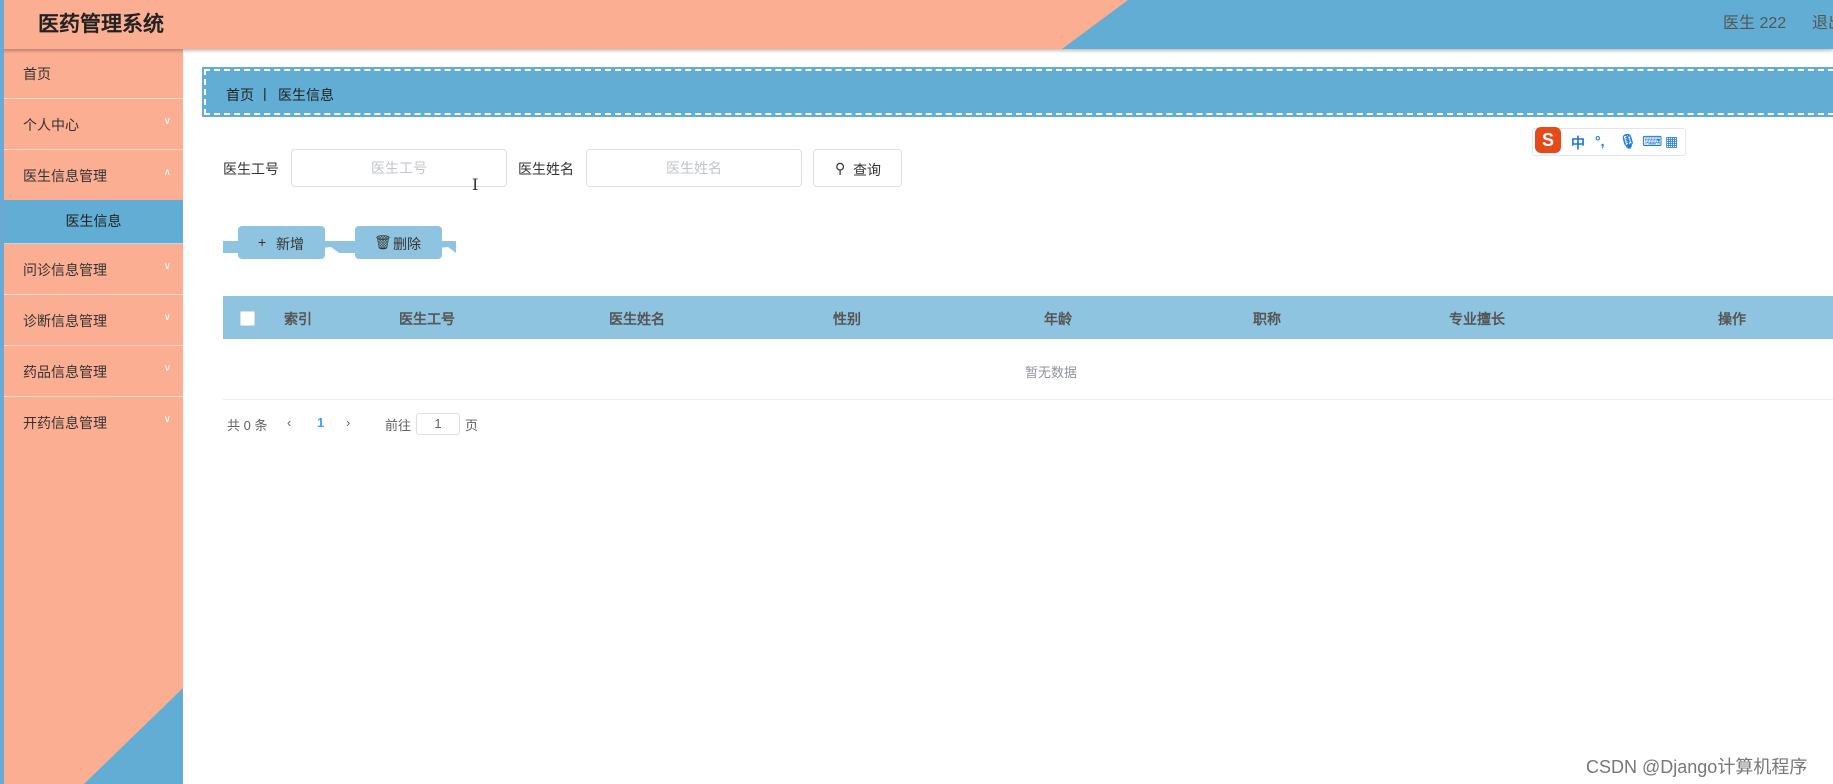  What do you see at coordinates (65, 176) in the screenshot?
I see `sidebar-item-label: 医生信息管理` at bounding box center [65, 176].